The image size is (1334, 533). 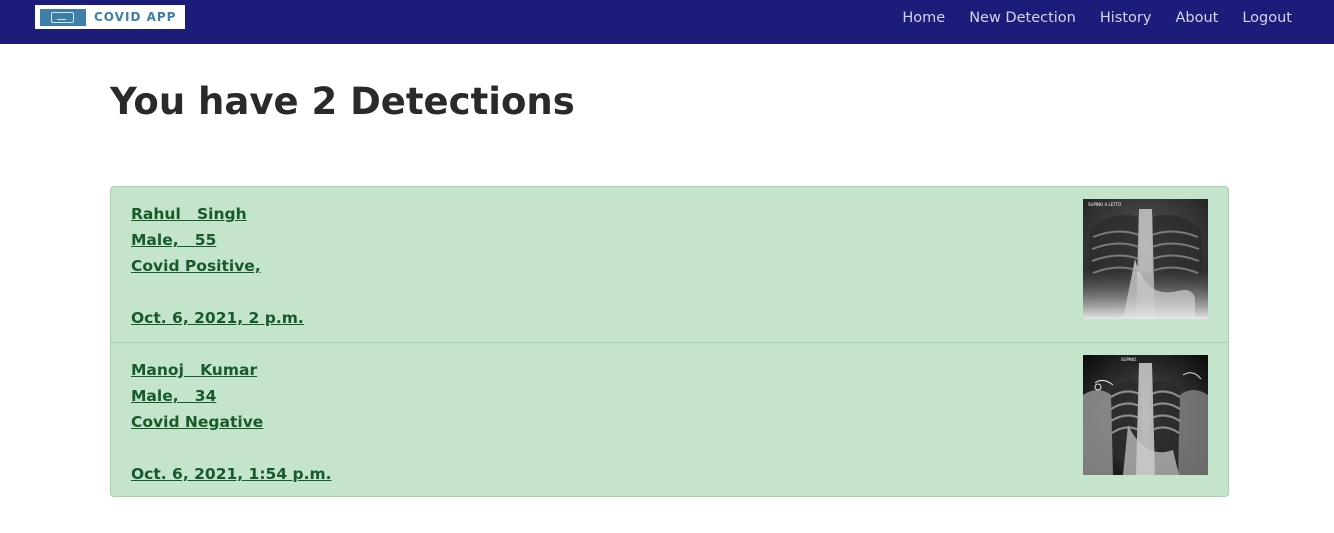 What do you see at coordinates (63, 17) in the screenshot?
I see `logo-icon` at bounding box center [63, 17].